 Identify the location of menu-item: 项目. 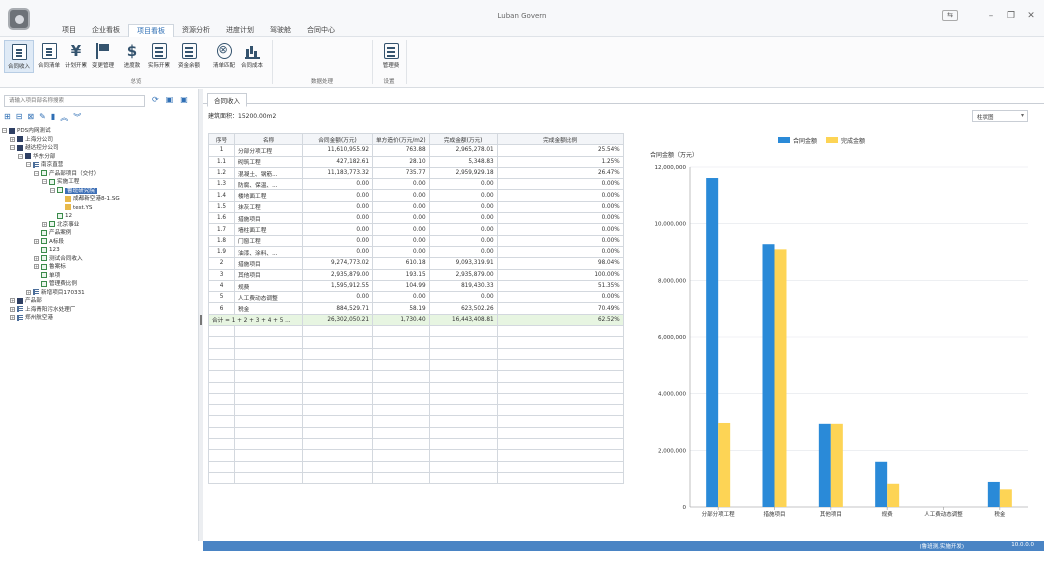
(69, 30).